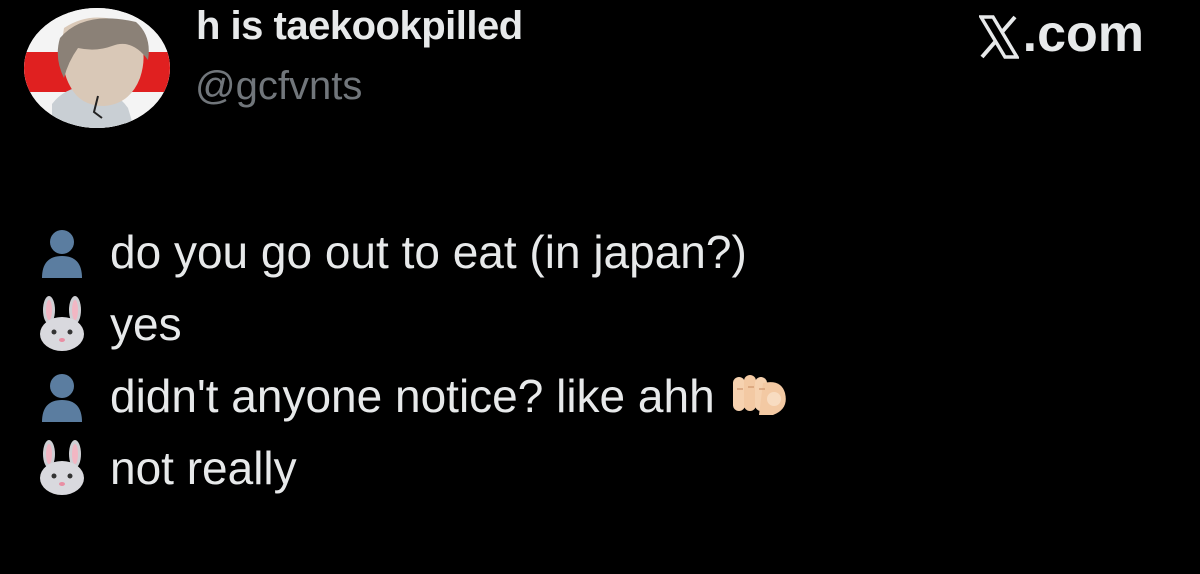  Describe the element at coordinates (412, 468) in the screenshot. I see `dialogue-line: not really` at that location.